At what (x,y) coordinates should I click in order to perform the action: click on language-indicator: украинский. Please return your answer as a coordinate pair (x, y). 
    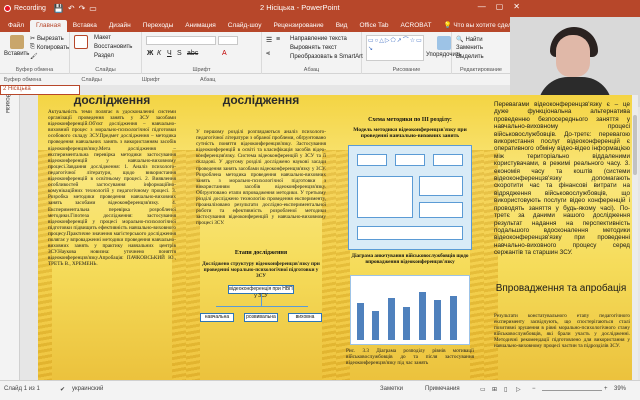
    Looking at the image, I should click on (87, 389).